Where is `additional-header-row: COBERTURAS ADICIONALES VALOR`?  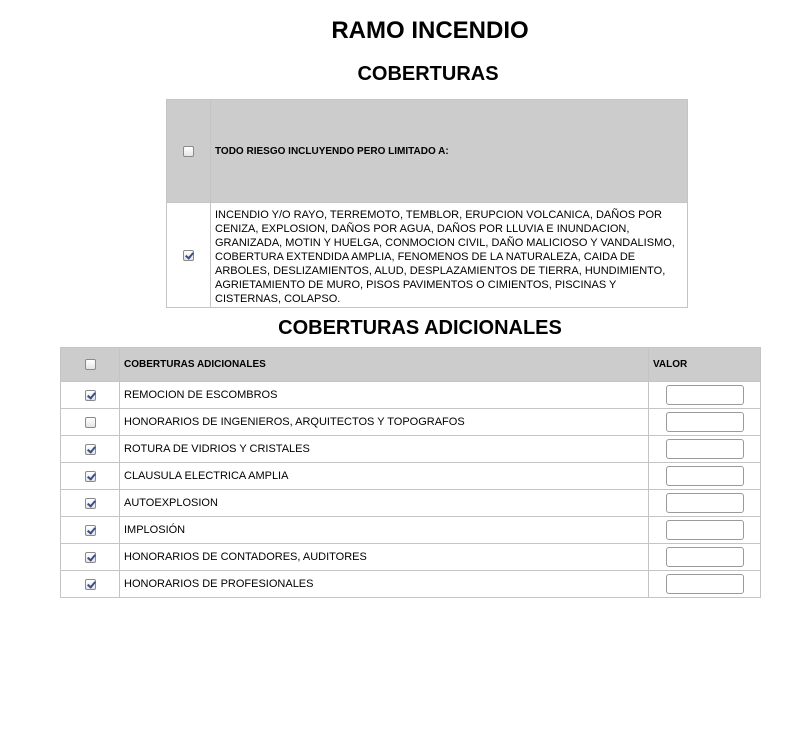
additional-header-row: COBERTURAS ADICIONALES VALOR is located at coordinates (410, 364).